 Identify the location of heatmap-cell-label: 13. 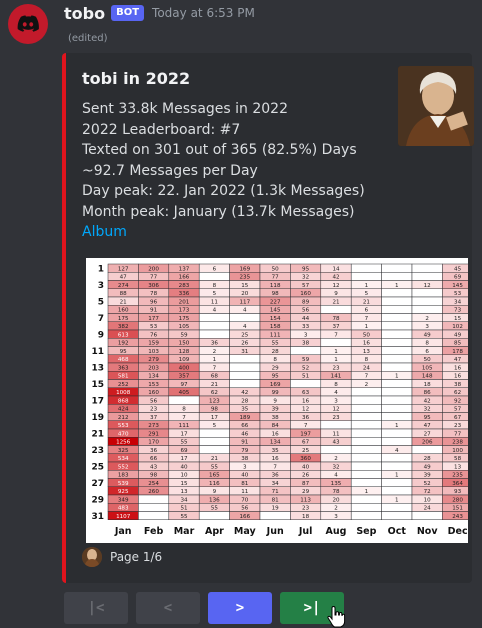
(367, 352).